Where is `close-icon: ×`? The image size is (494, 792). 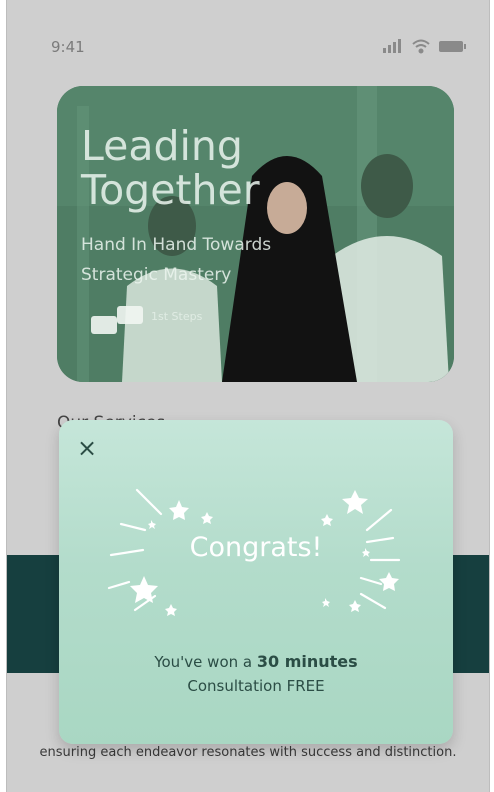 close-icon: × is located at coordinates (87, 448).